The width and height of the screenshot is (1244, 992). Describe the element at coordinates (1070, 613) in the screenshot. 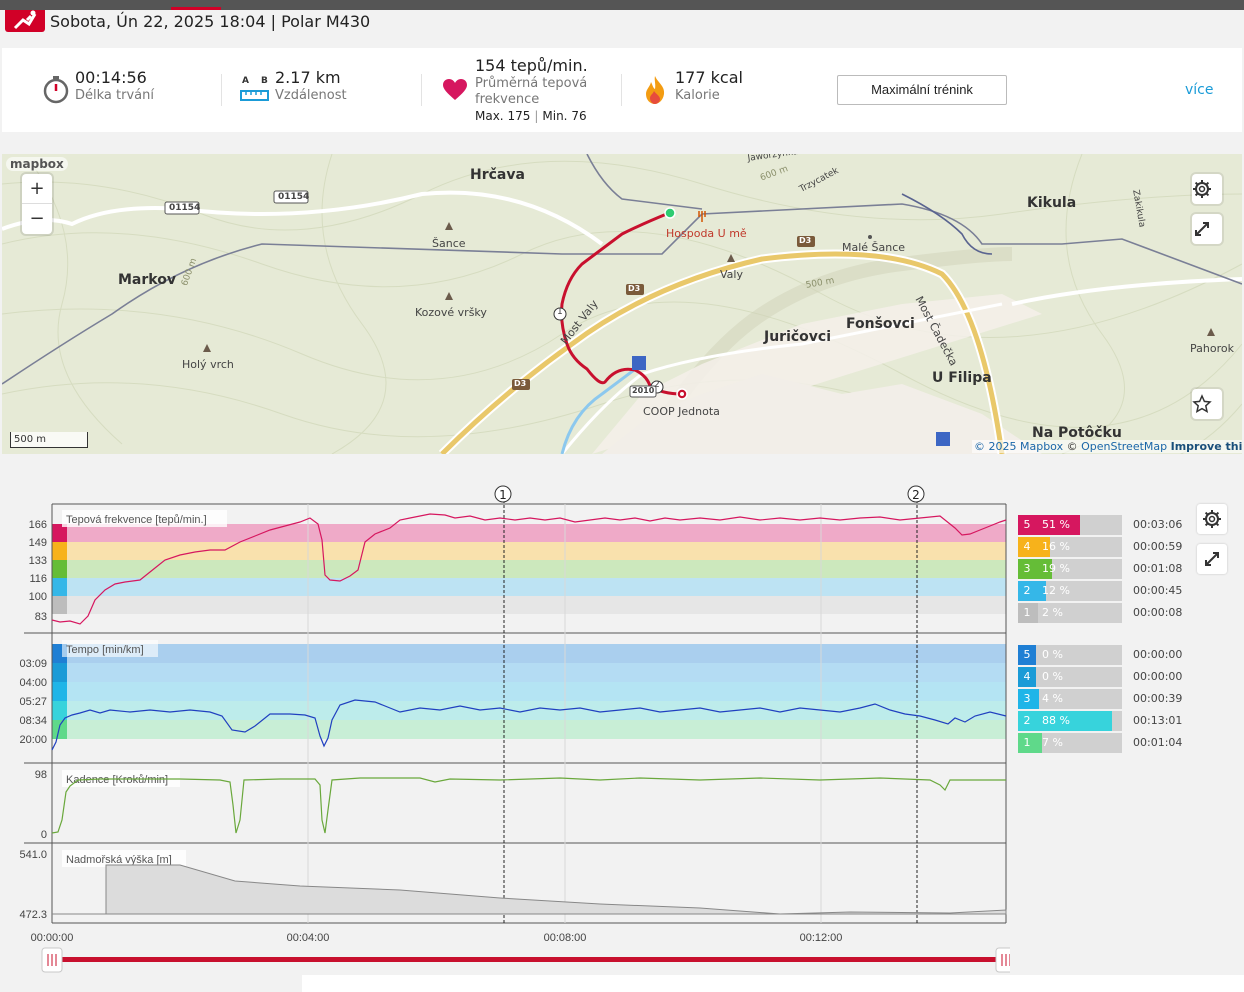

I see `hr-zone-row: 1 2 %` at that location.